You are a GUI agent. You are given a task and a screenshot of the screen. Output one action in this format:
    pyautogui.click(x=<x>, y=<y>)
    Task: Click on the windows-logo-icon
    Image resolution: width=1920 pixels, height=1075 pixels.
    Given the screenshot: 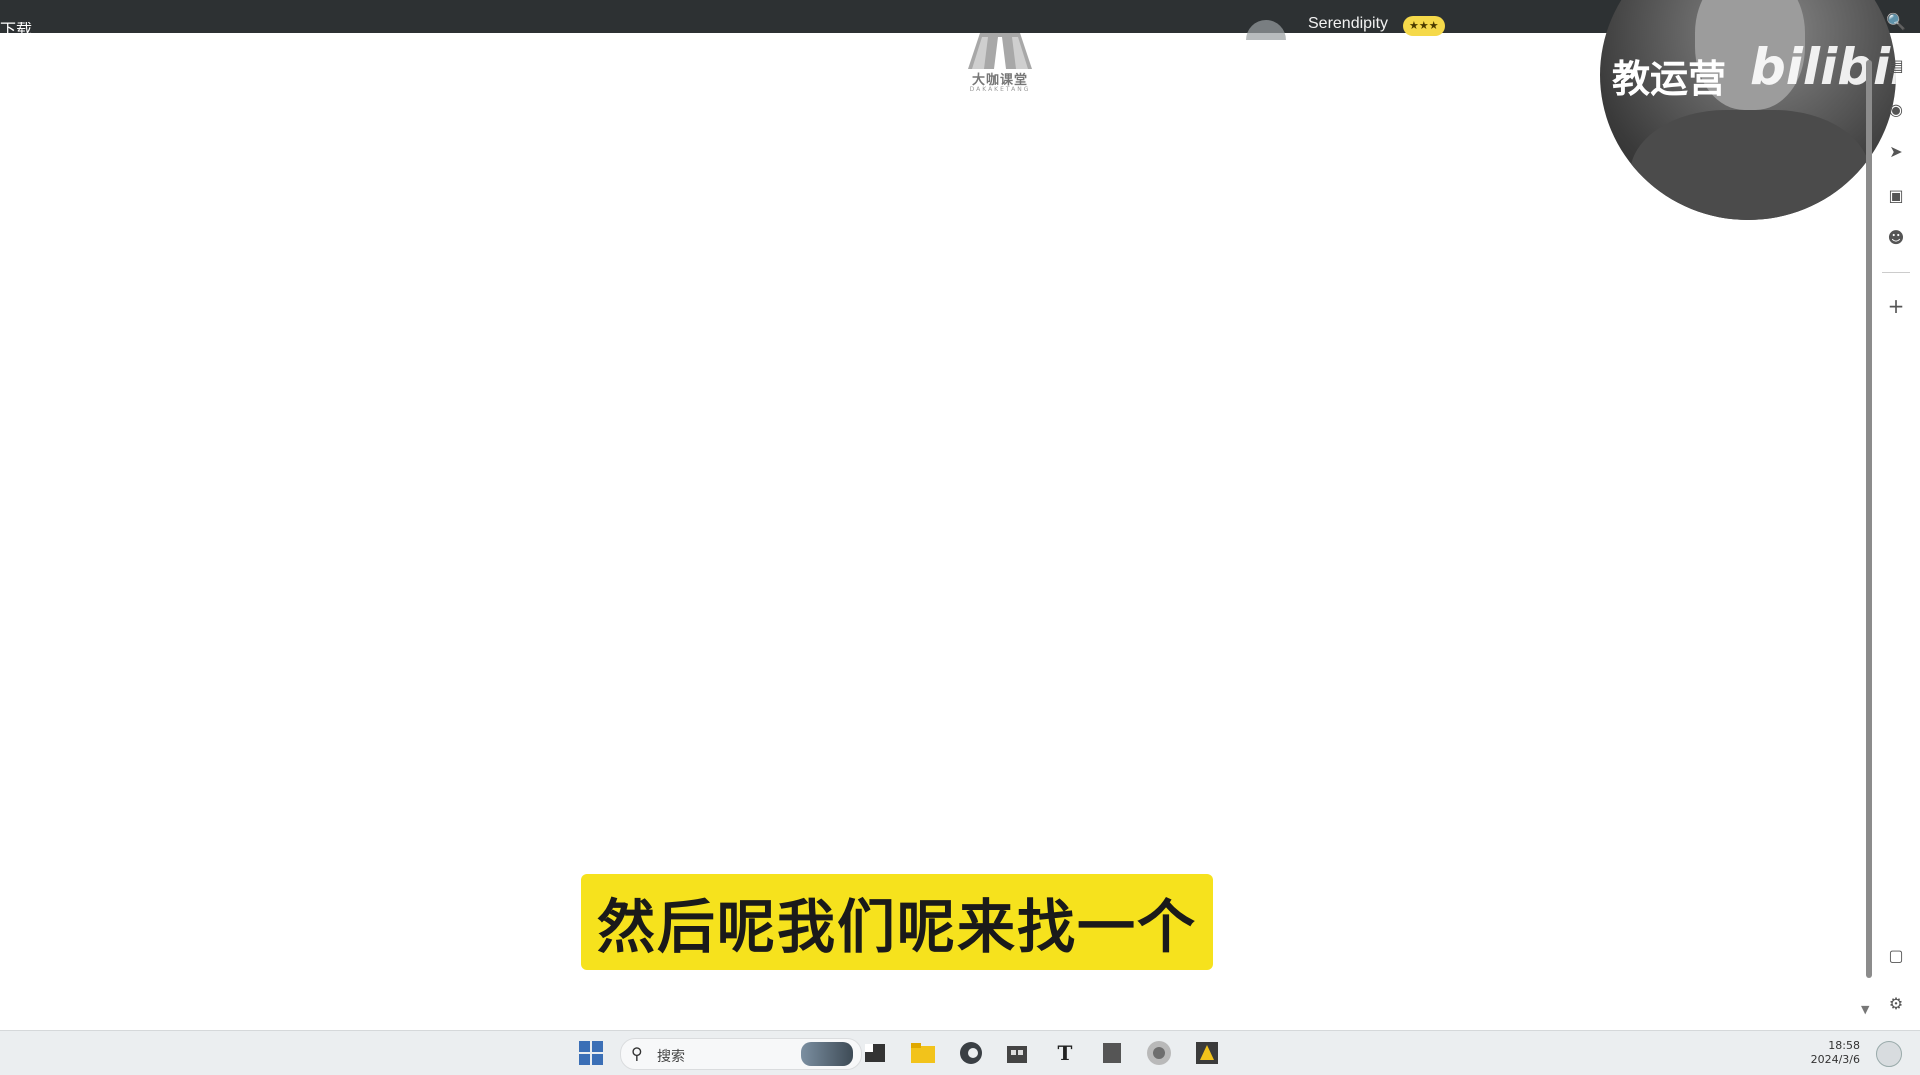 What is the action you would take?
    pyautogui.click(x=591, y=1053)
    